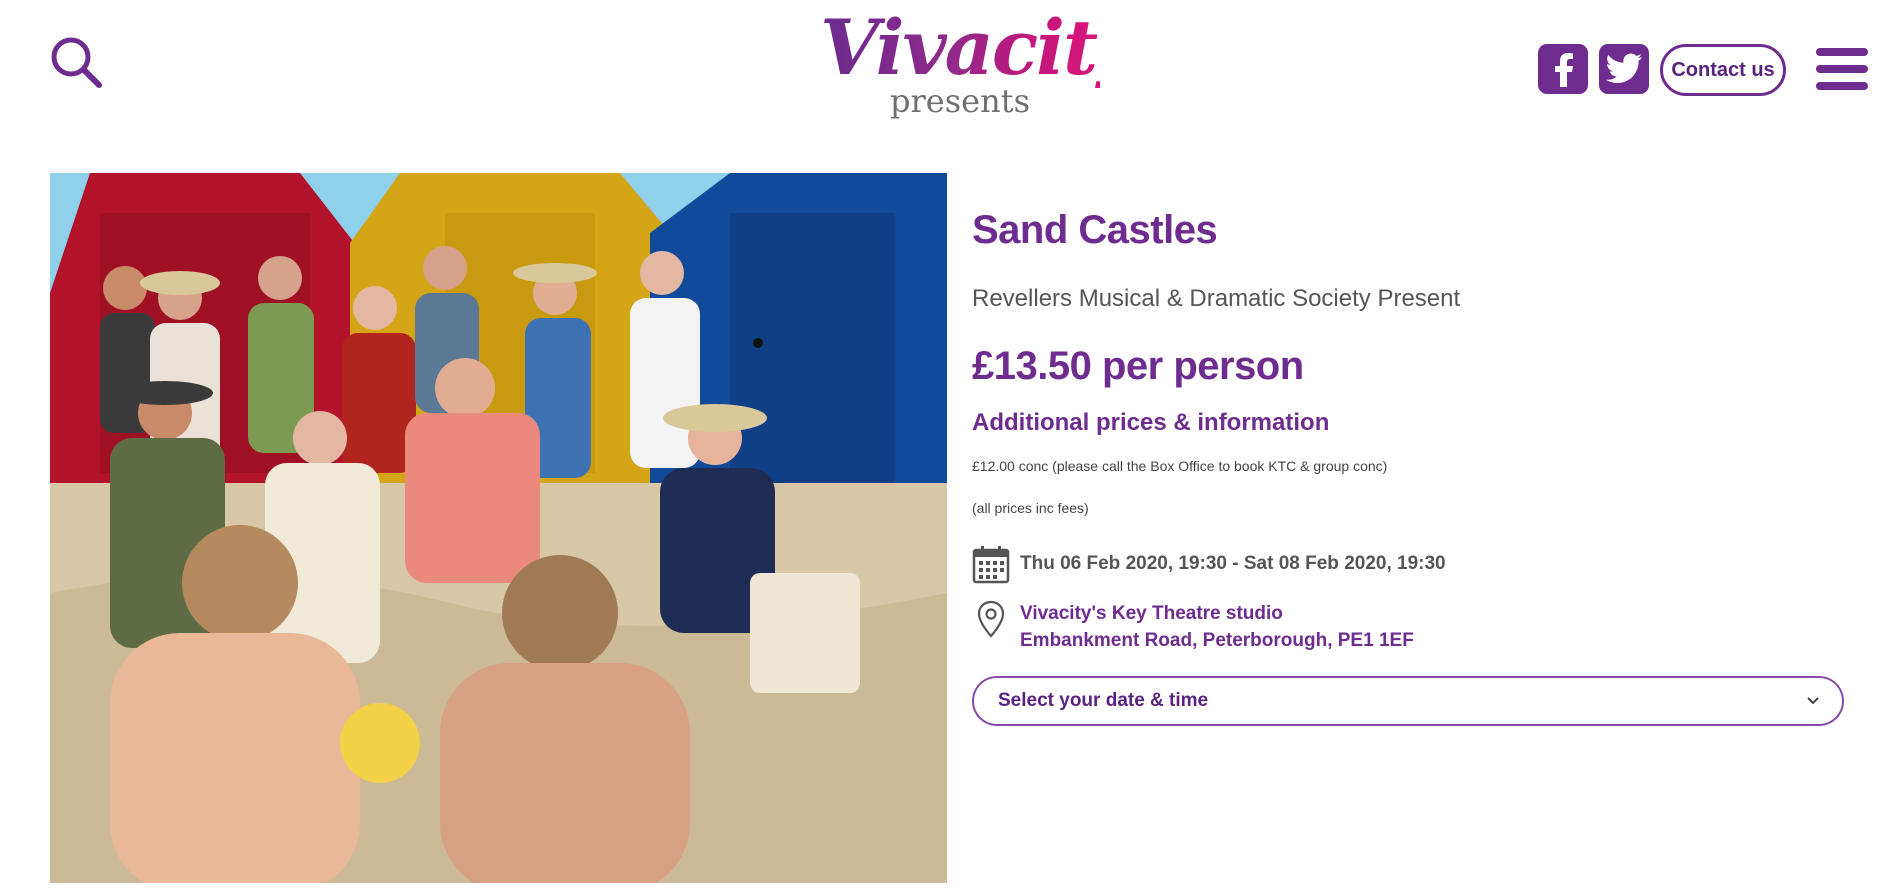 The height and width of the screenshot is (893, 1888). What do you see at coordinates (1217, 640) in the screenshot?
I see `venue-address-link: Embankment Road, Peterborough, PE1 1EF` at bounding box center [1217, 640].